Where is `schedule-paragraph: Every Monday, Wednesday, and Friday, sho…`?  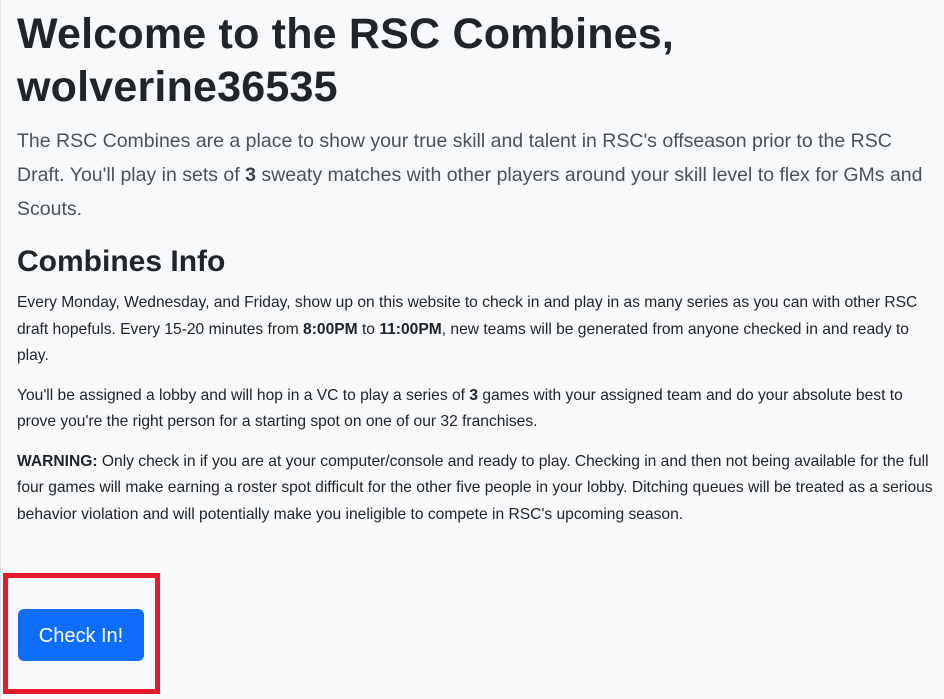 schedule-paragraph: Every Monday, Wednesday, and Friday, sho… is located at coordinates (477, 330).